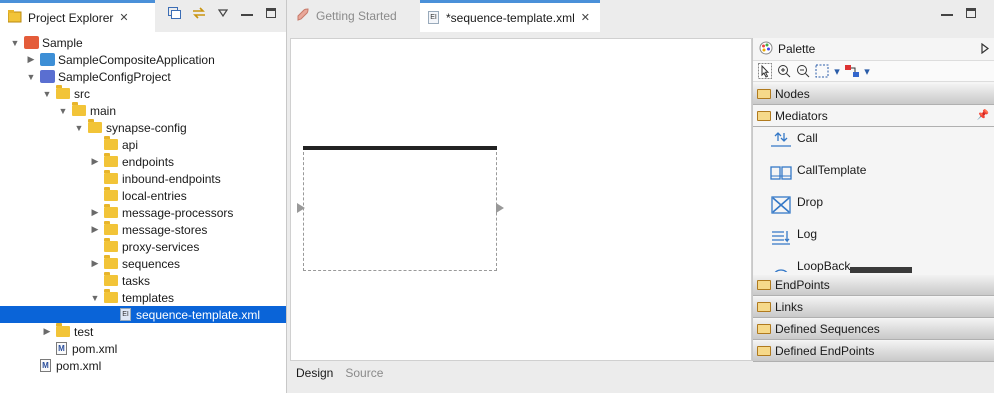  What do you see at coordinates (223, 13) in the screenshot?
I see `view-menu-icon` at bounding box center [223, 13].